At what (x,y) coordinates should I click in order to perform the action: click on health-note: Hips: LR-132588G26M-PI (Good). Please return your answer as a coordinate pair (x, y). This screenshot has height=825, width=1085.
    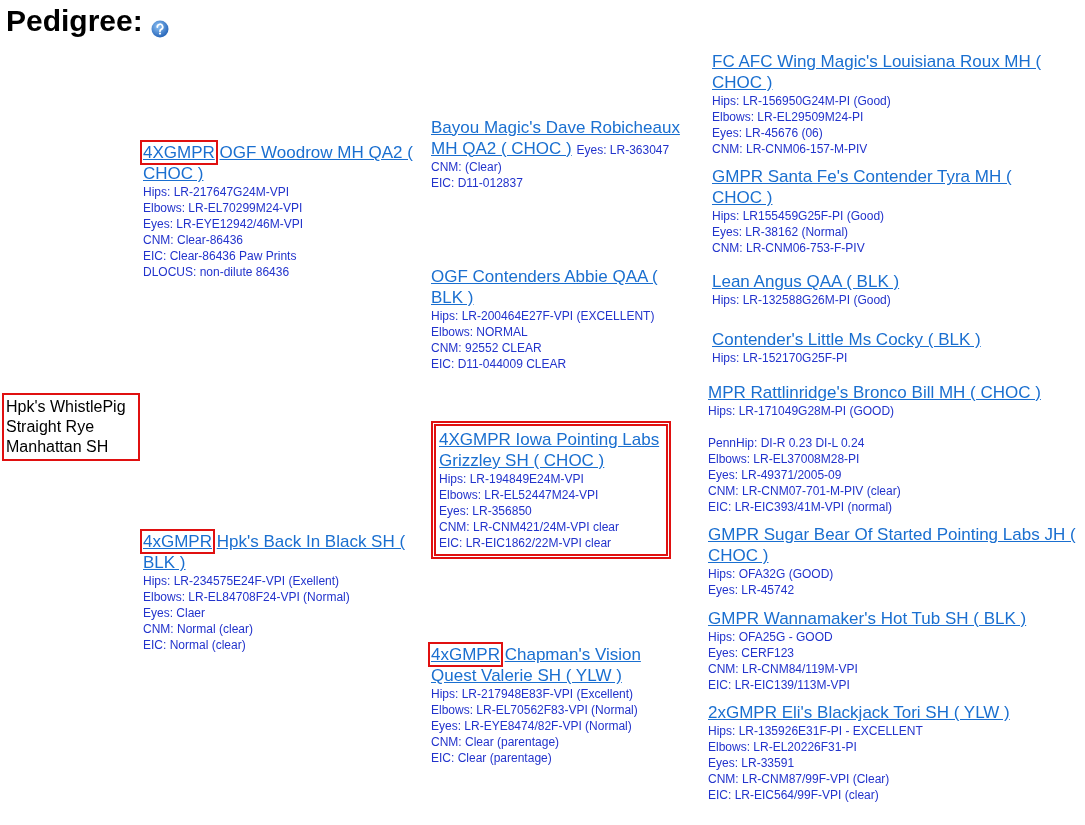
    Looking at the image, I should click on (802, 300).